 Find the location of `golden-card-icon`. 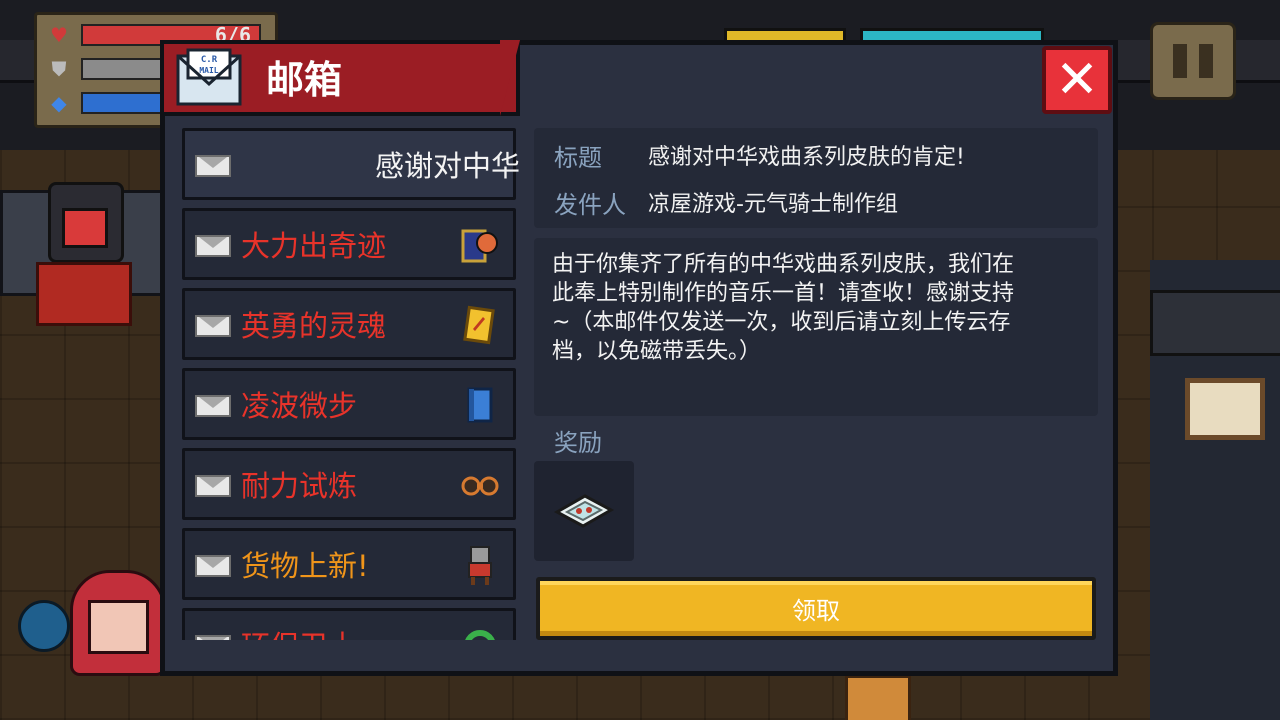

golden-card-icon is located at coordinates (479, 325).